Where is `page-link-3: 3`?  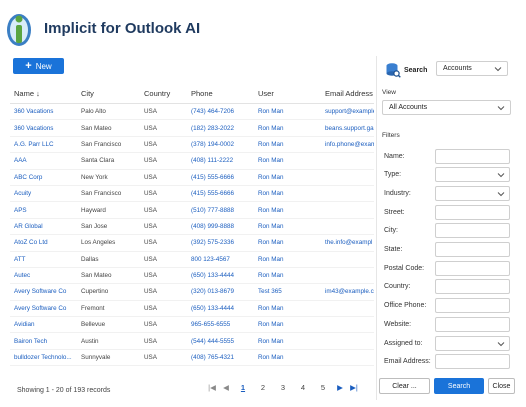
page-link-3: 3 is located at coordinates (283, 387).